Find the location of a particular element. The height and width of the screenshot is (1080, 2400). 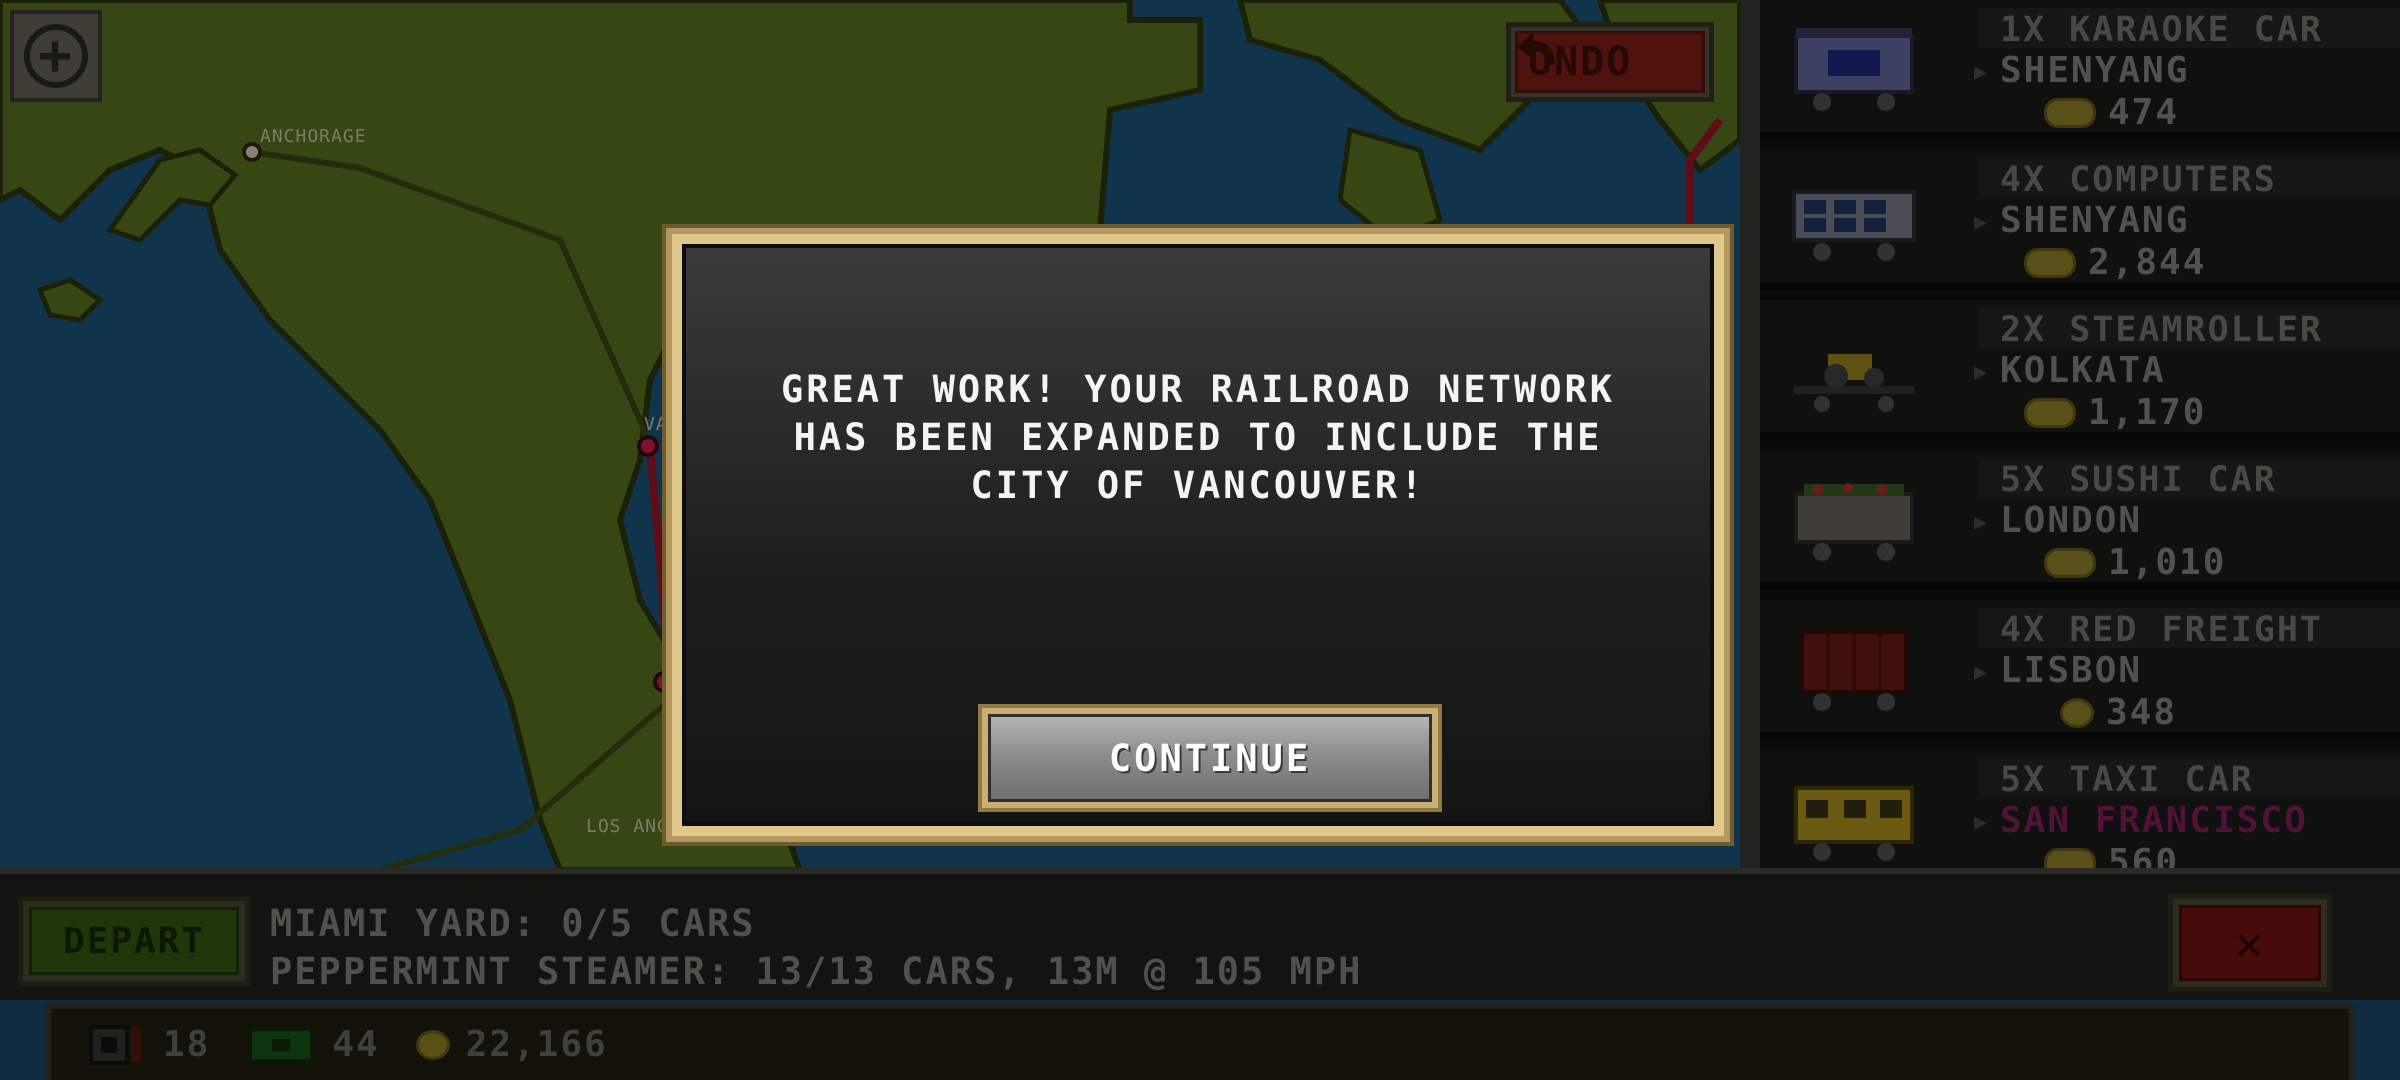

continue-label: CONTINUE is located at coordinates (1210, 758).